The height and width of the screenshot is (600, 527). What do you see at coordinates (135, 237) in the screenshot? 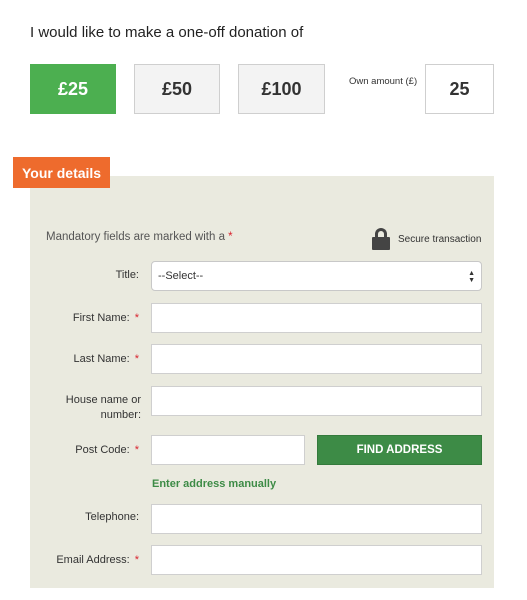
I see `mandatory-note-text: Mandatory fields are marked with a` at bounding box center [135, 237].